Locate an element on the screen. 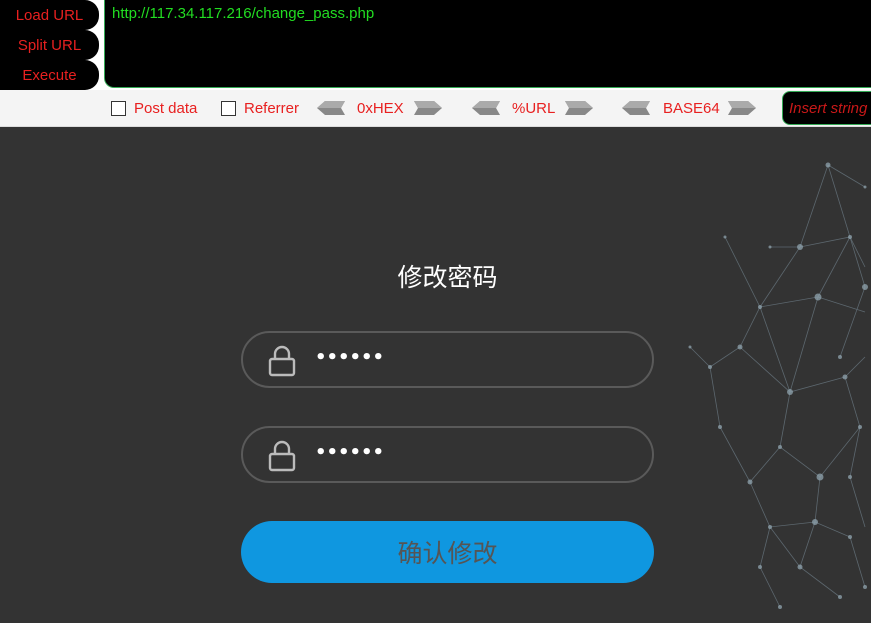 This screenshot has height=623, width=871. hex-decode-arrow-icon is located at coordinates (331, 108).